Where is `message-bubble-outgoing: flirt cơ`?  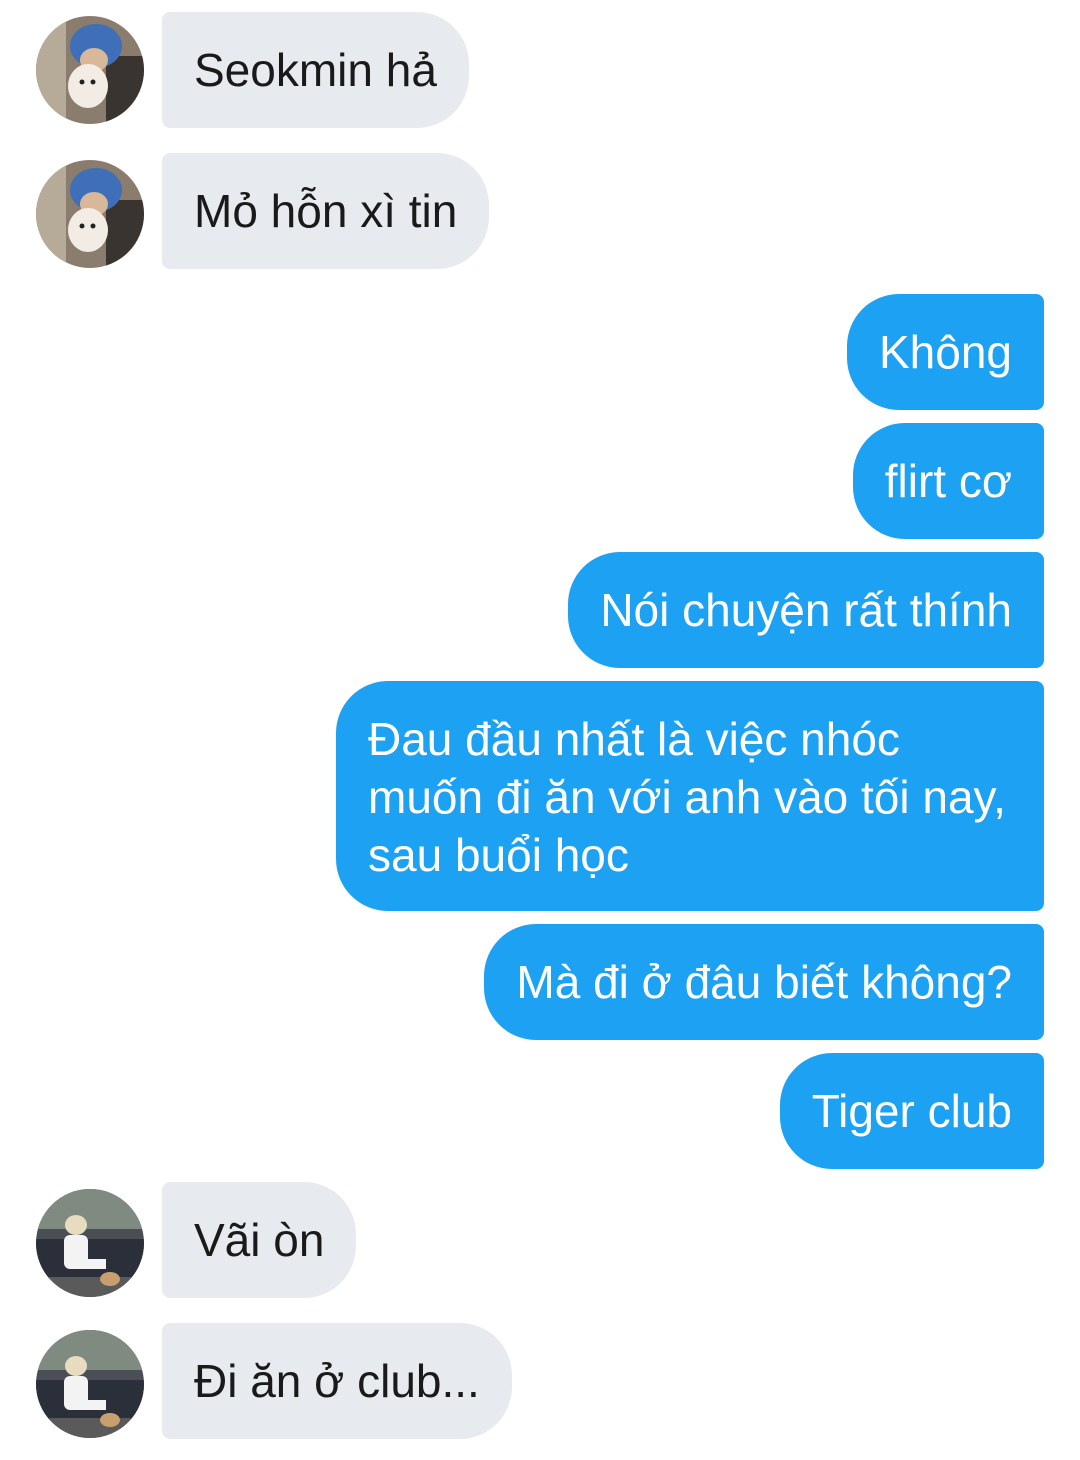
message-bubble-outgoing: flirt cơ is located at coordinates (948, 481).